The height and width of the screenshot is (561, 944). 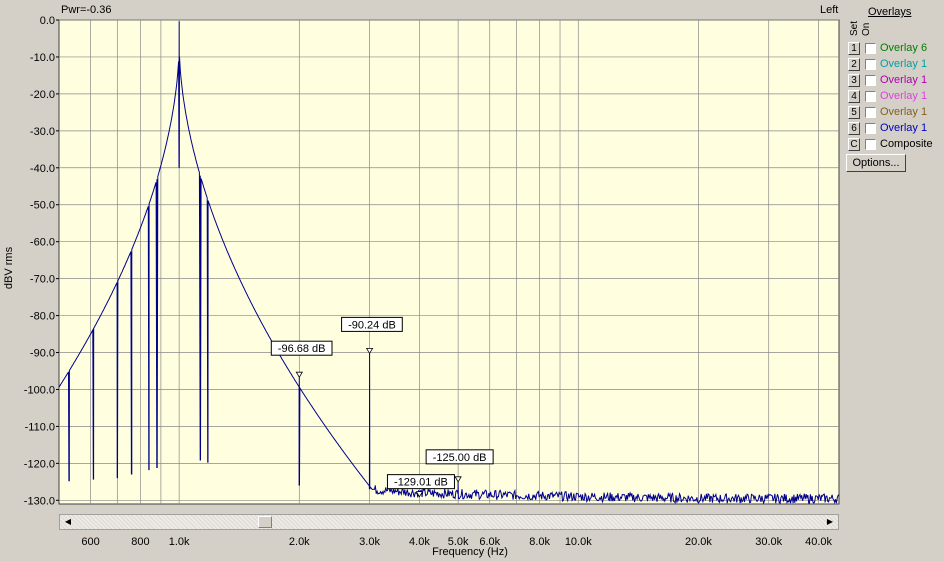 I want to click on x-tick-label: 40.0k, so click(x=818, y=542).